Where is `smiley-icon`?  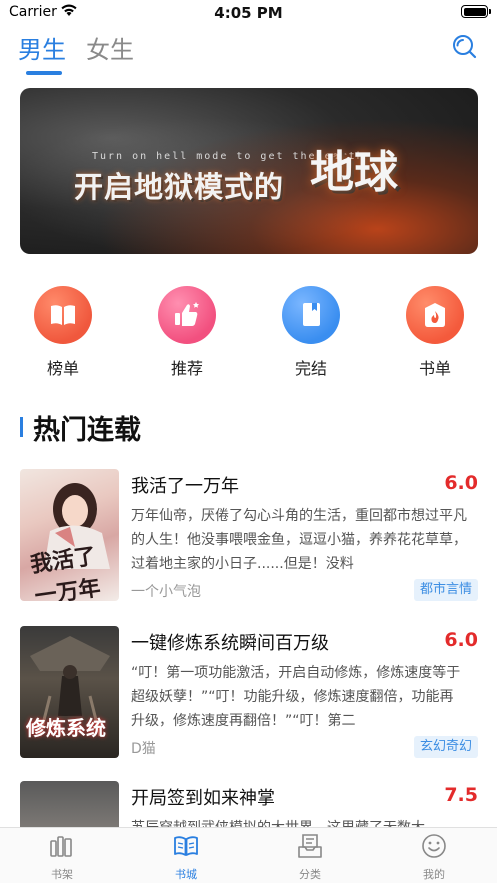
smiley-icon is located at coordinates (434, 846).